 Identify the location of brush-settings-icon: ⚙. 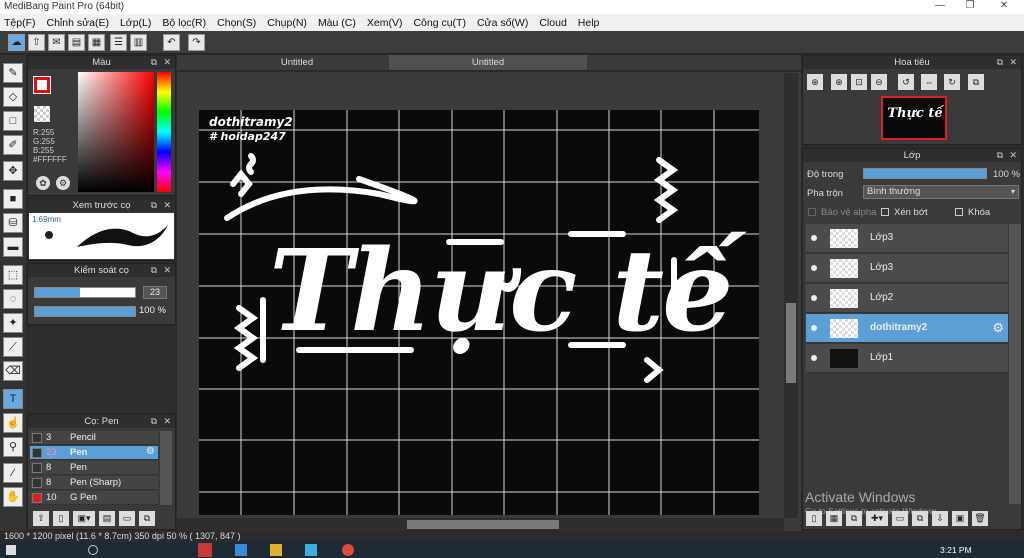
(150, 451).